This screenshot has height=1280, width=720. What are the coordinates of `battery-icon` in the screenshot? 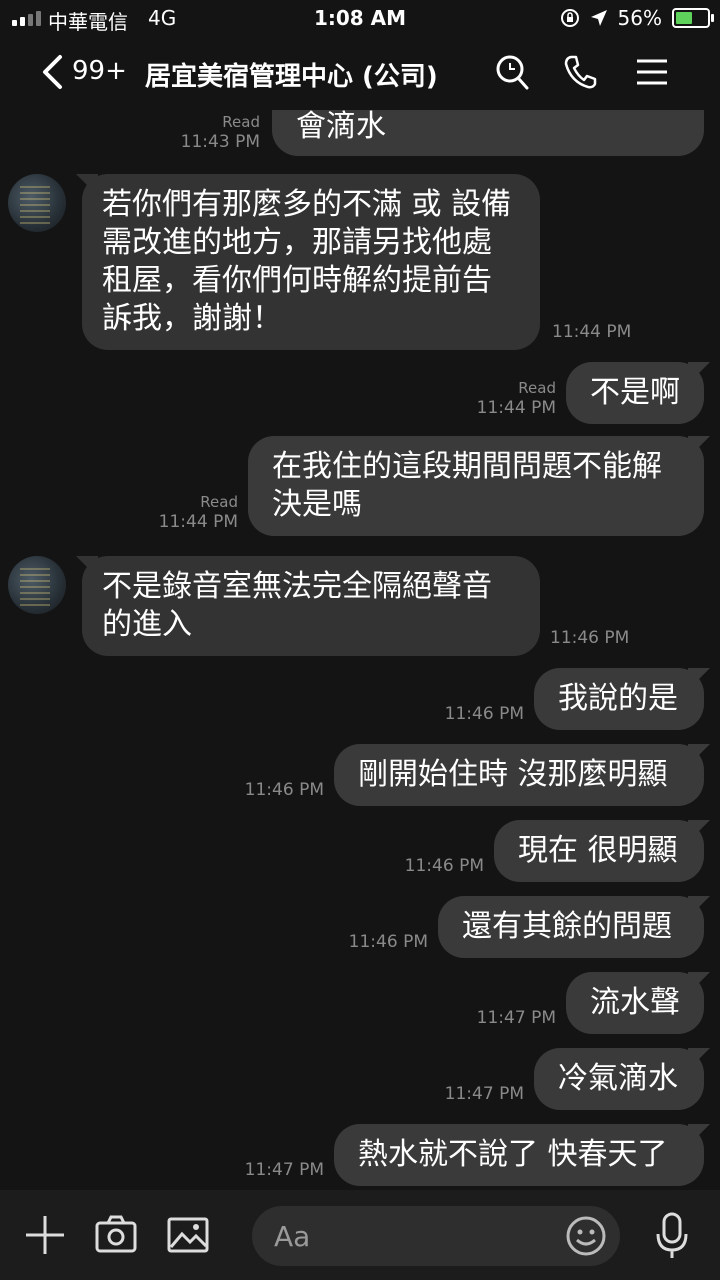 It's located at (693, 18).